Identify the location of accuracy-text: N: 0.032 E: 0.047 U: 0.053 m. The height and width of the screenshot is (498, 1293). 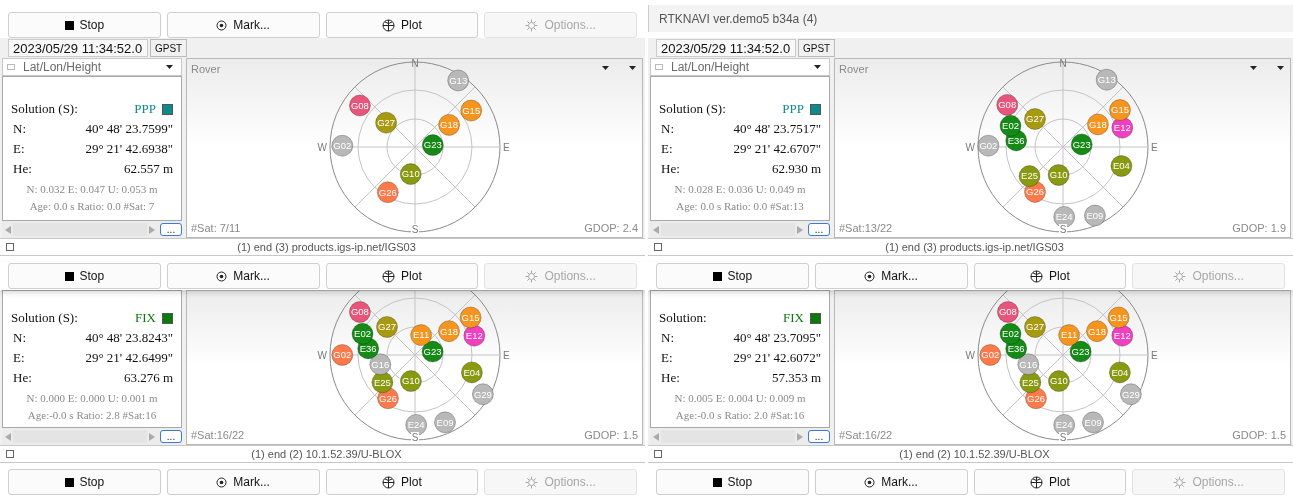
(92, 189).